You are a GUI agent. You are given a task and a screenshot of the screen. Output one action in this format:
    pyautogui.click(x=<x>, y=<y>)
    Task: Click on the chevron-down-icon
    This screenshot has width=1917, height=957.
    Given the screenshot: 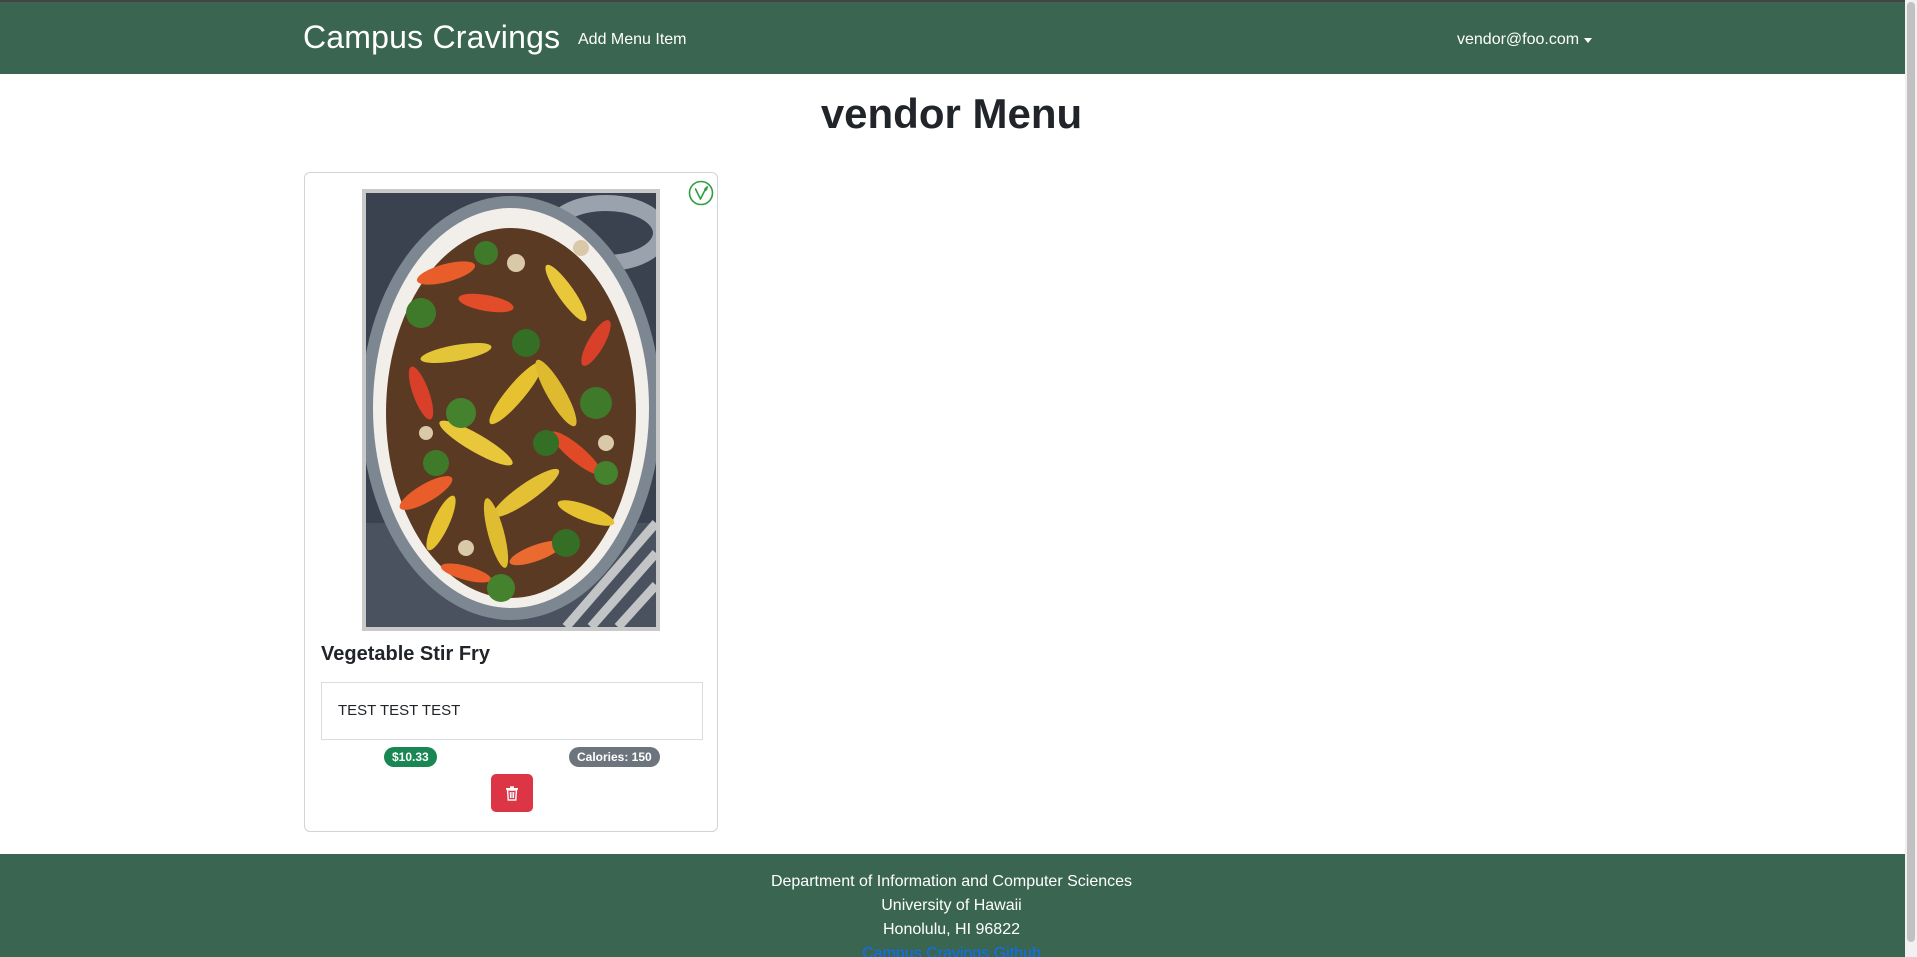 What is the action you would take?
    pyautogui.click(x=1588, y=40)
    